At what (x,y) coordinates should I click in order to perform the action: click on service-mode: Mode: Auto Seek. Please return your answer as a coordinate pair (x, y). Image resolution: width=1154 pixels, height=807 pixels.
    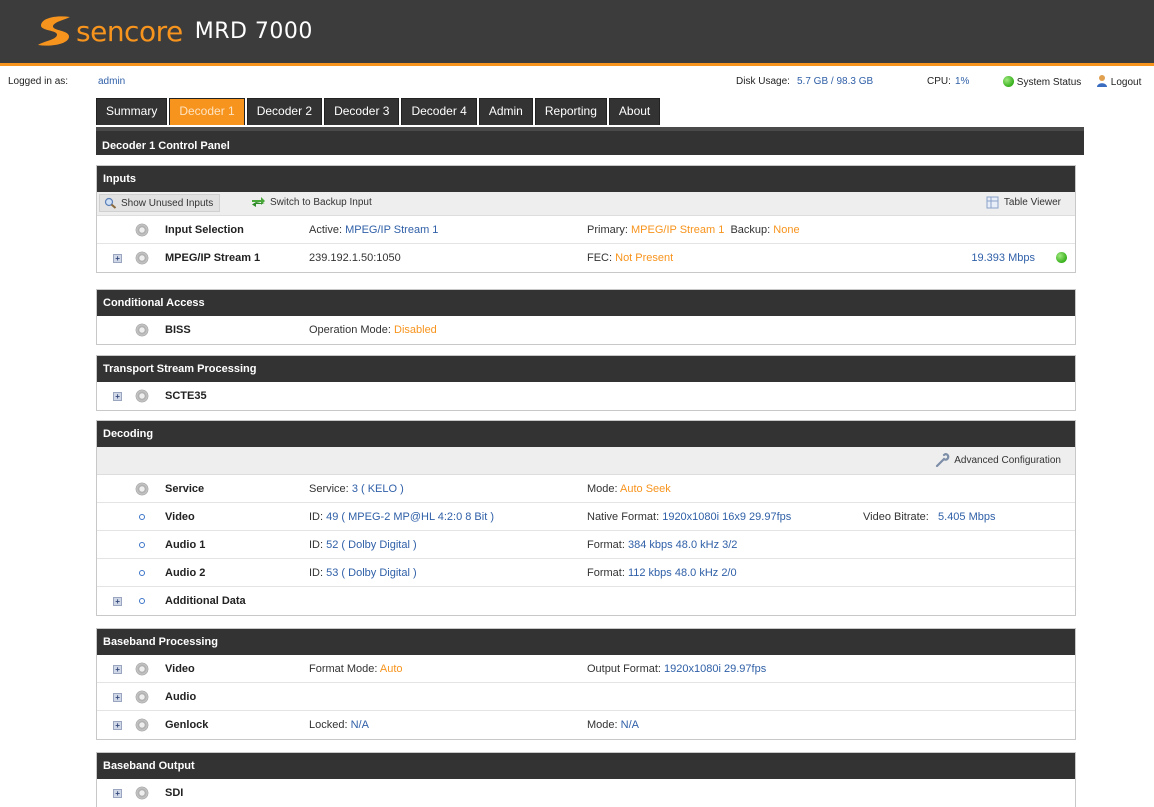
    Looking at the image, I should click on (629, 489).